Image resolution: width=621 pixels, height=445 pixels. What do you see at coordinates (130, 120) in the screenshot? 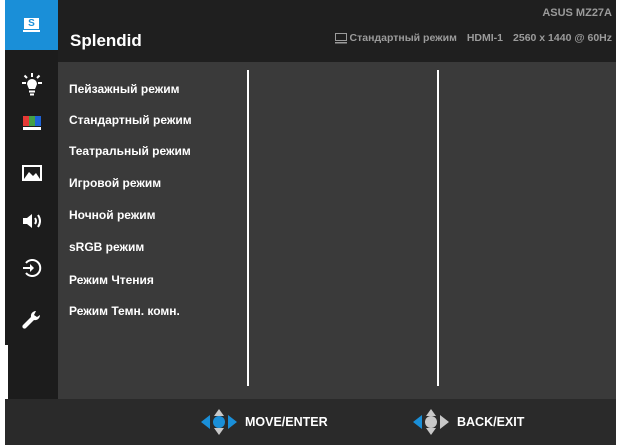
I see `menu-item-standard: Стандартный режим` at bounding box center [130, 120].